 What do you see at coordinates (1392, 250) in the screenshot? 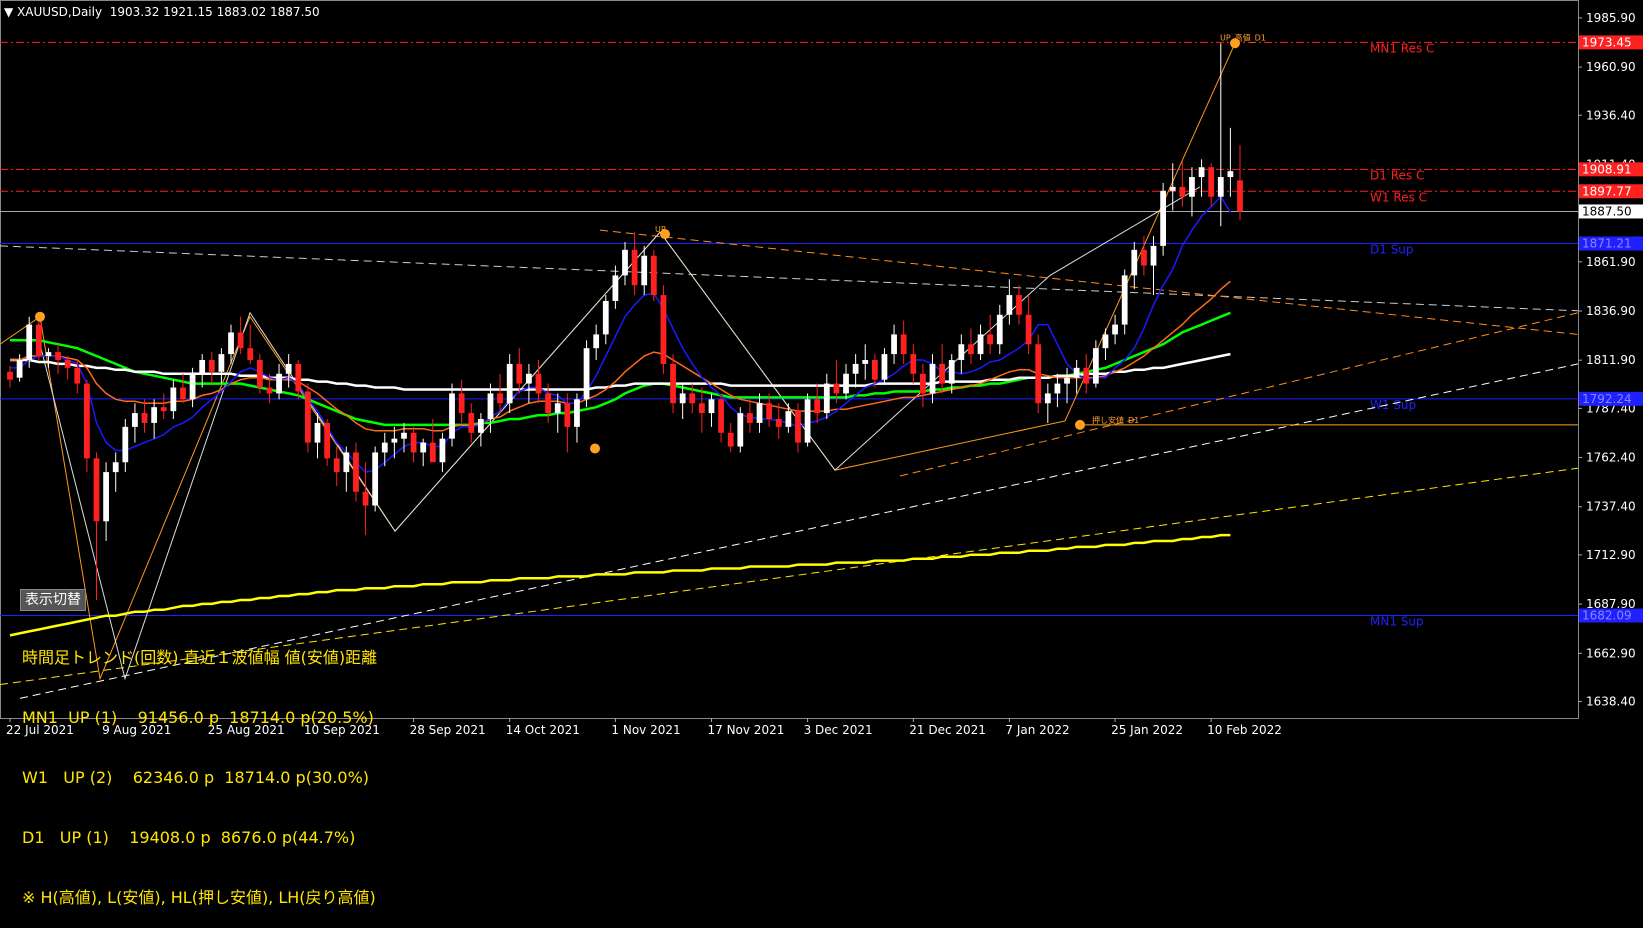
I see `level-label: D1 Sup` at bounding box center [1392, 250].